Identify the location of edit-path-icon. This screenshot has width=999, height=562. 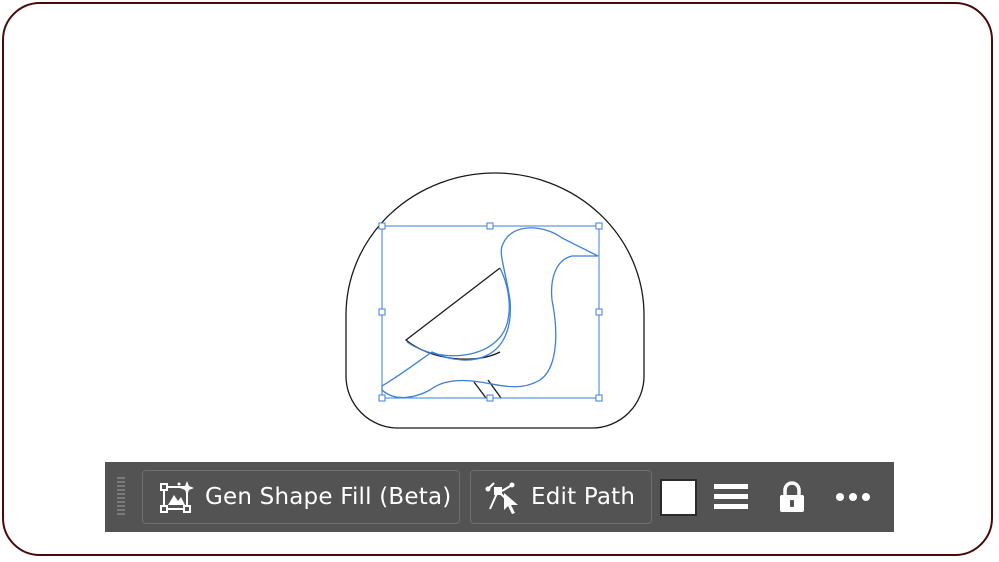
(504, 497).